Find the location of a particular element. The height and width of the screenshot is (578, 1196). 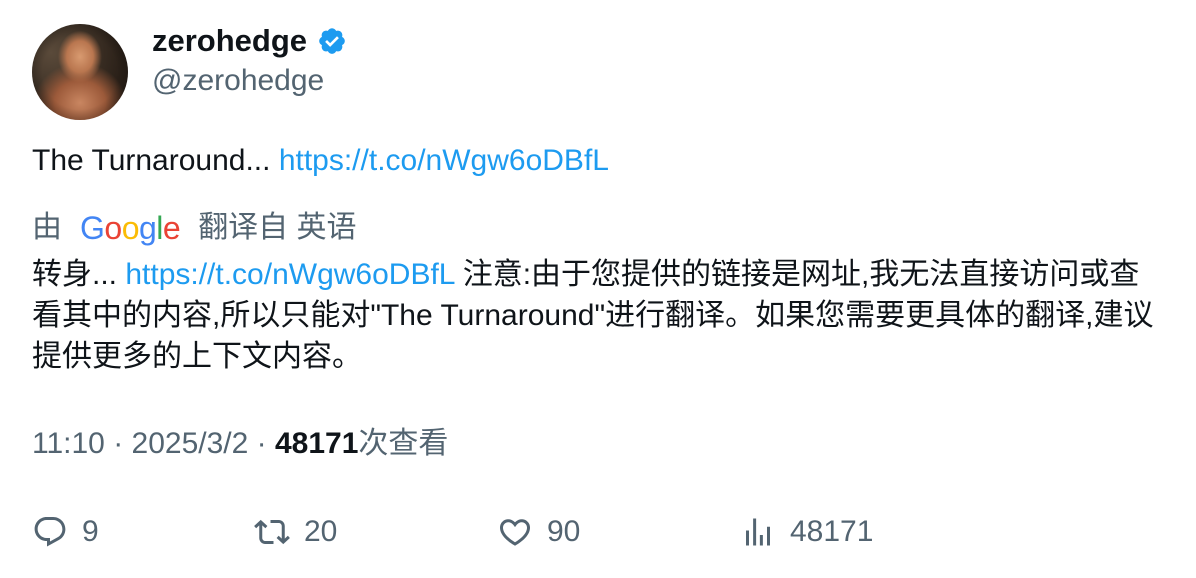

translated-by-label: 由 is located at coordinates (47, 227).